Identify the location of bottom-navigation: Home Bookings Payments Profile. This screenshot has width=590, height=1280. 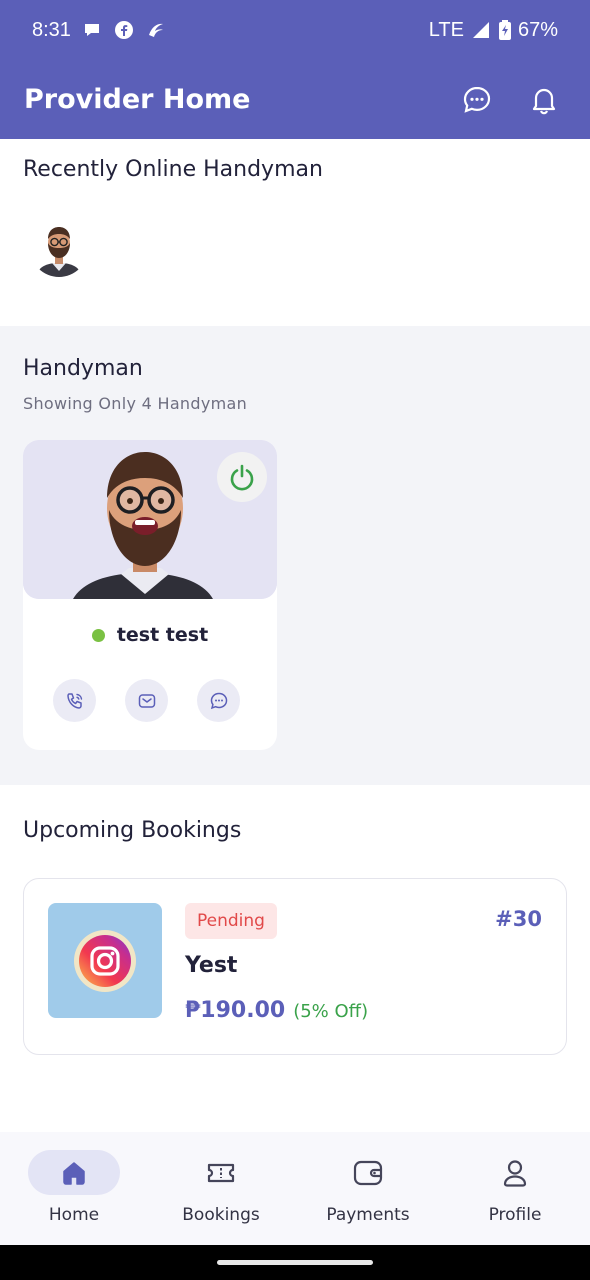
(295, 1188).